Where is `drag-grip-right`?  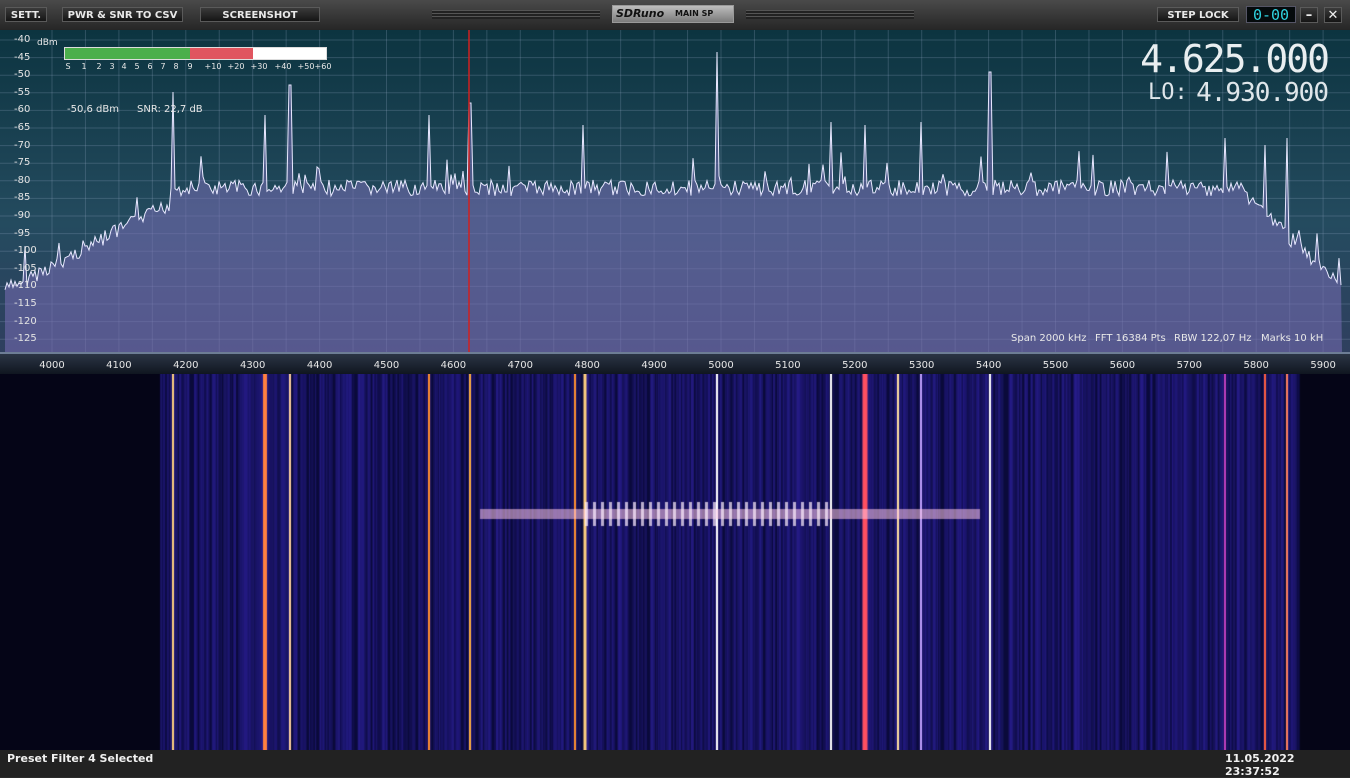
drag-grip-right is located at coordinates (830, 14).